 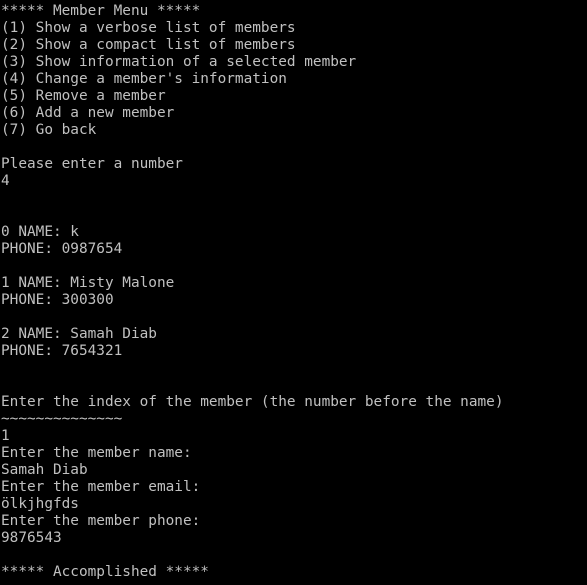 I want to click on menu-option-7: (7) Go back, so click(x=49, y=130).